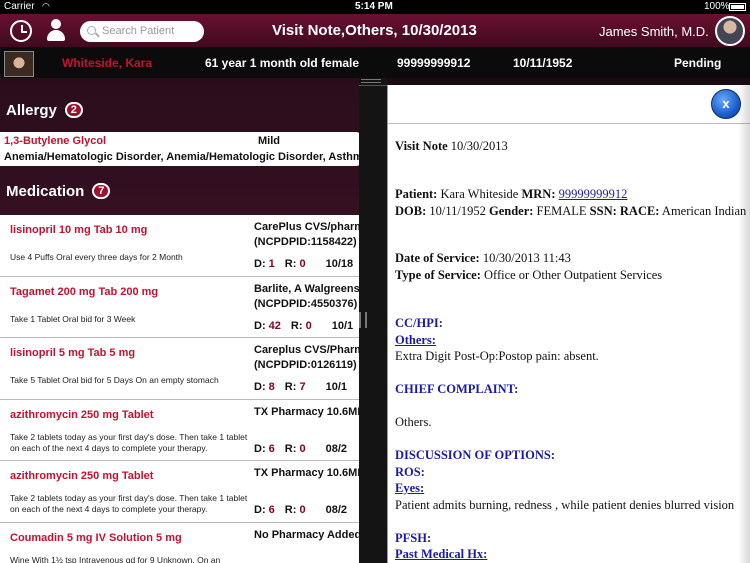 This screenshot has height=563, width=750. What do you see at coordinates (19, 64) in the screenshot?
I see `patient-avatar` at bounding box center [19, 64].